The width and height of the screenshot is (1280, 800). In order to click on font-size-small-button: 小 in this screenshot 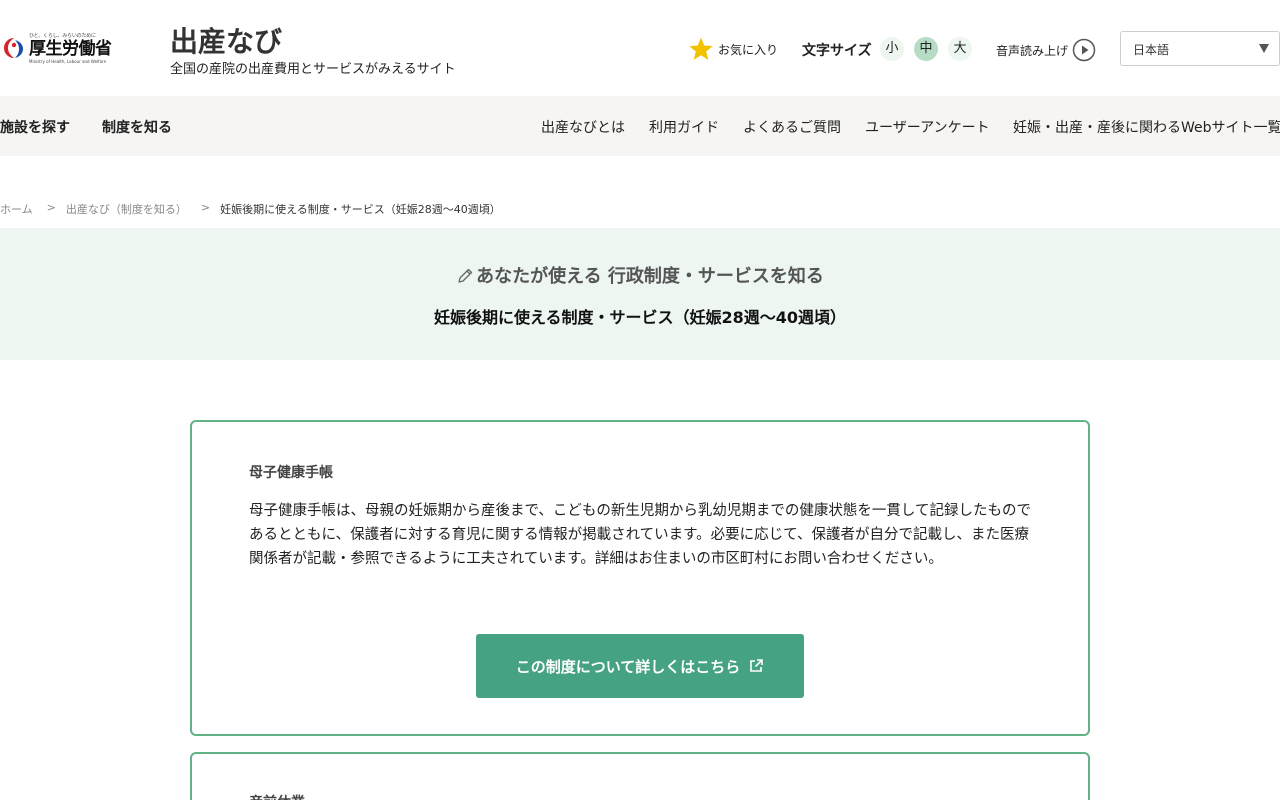, I will do `click(892, 49)`.